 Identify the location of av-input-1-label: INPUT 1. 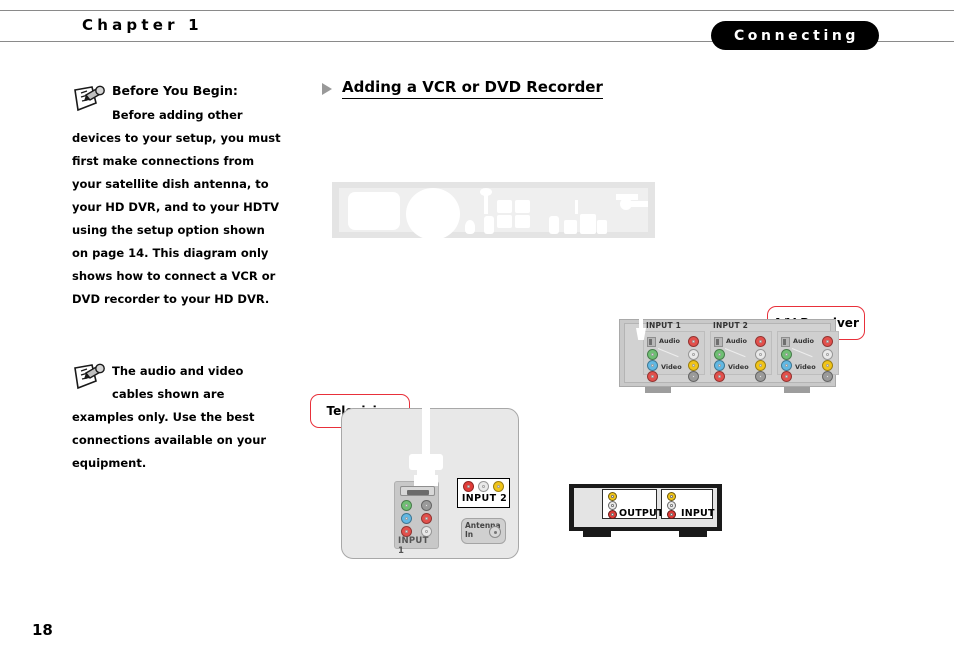
(663, 325).